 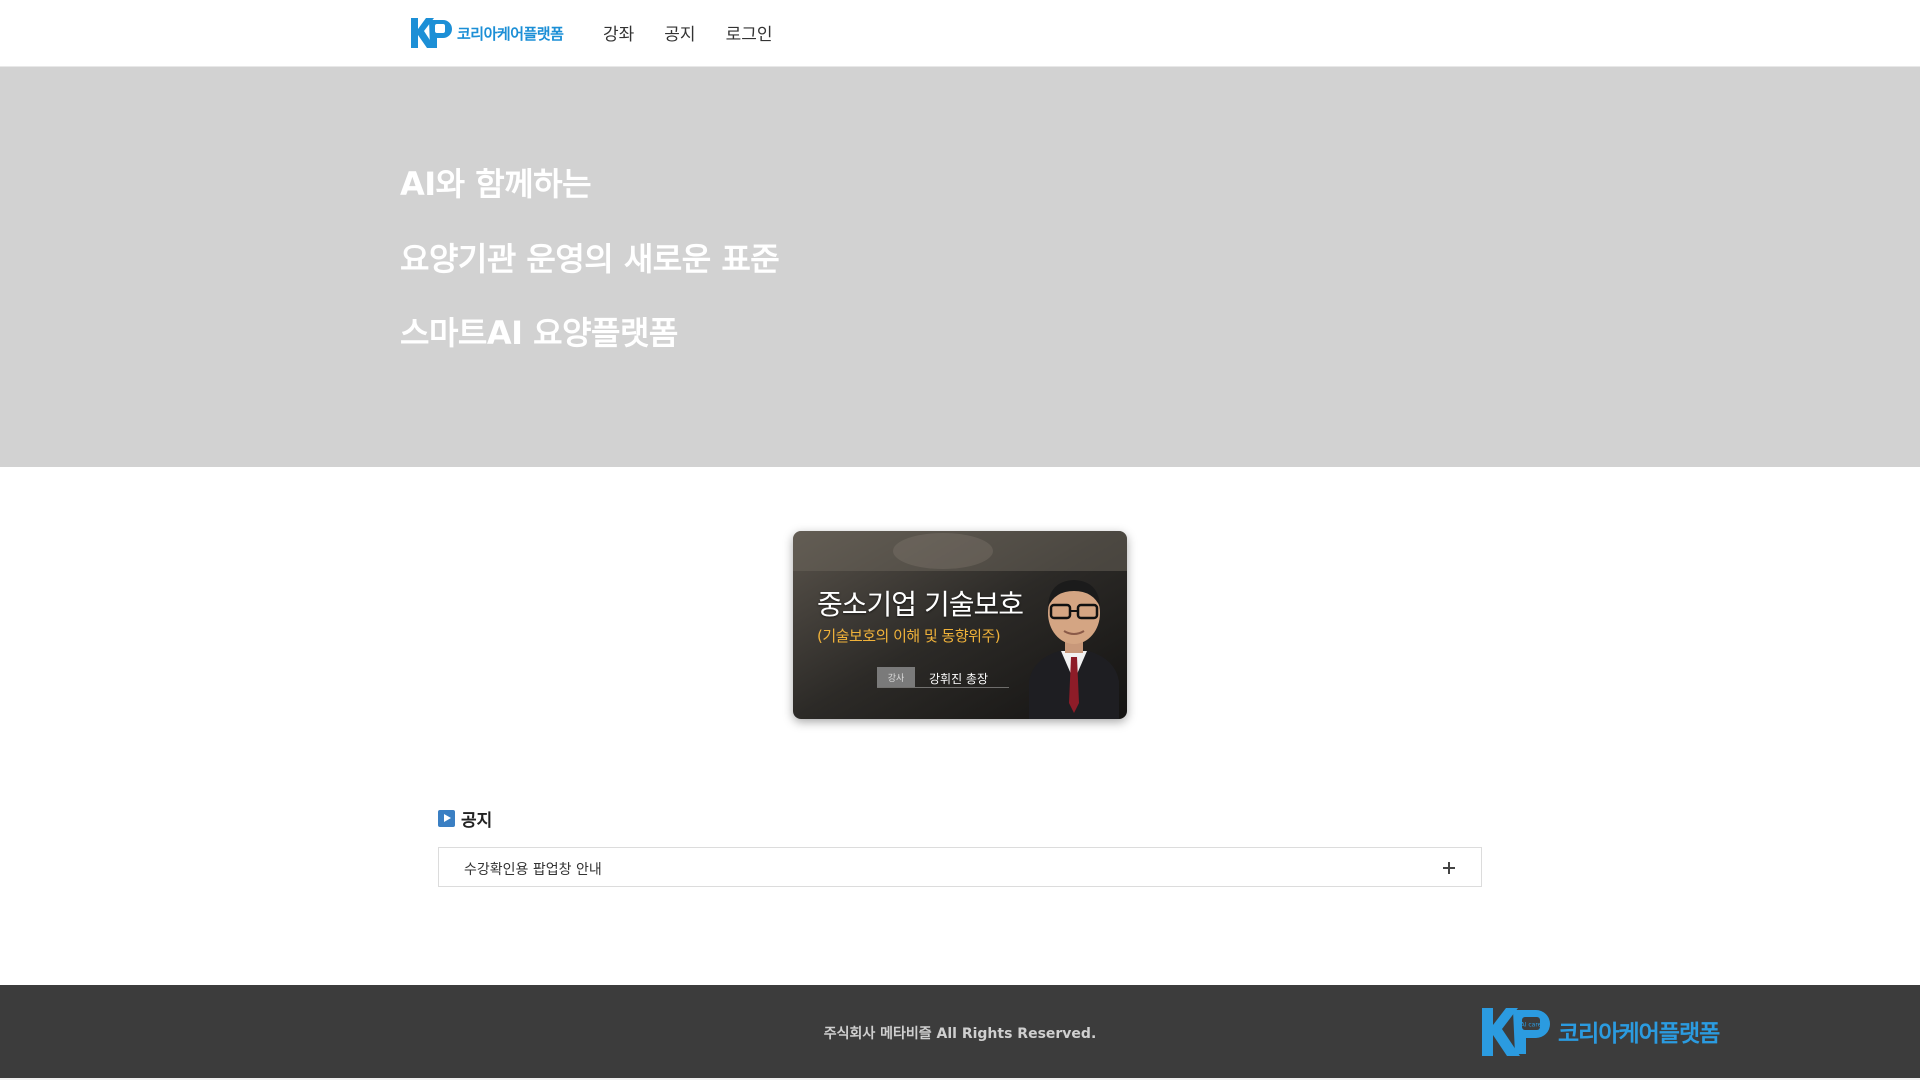 What do you see at coordinates (533, 870) in the screenshot?
I see `notice-item-title: 수강확인용 팝업창 안내` at bounding box center [533, 870].